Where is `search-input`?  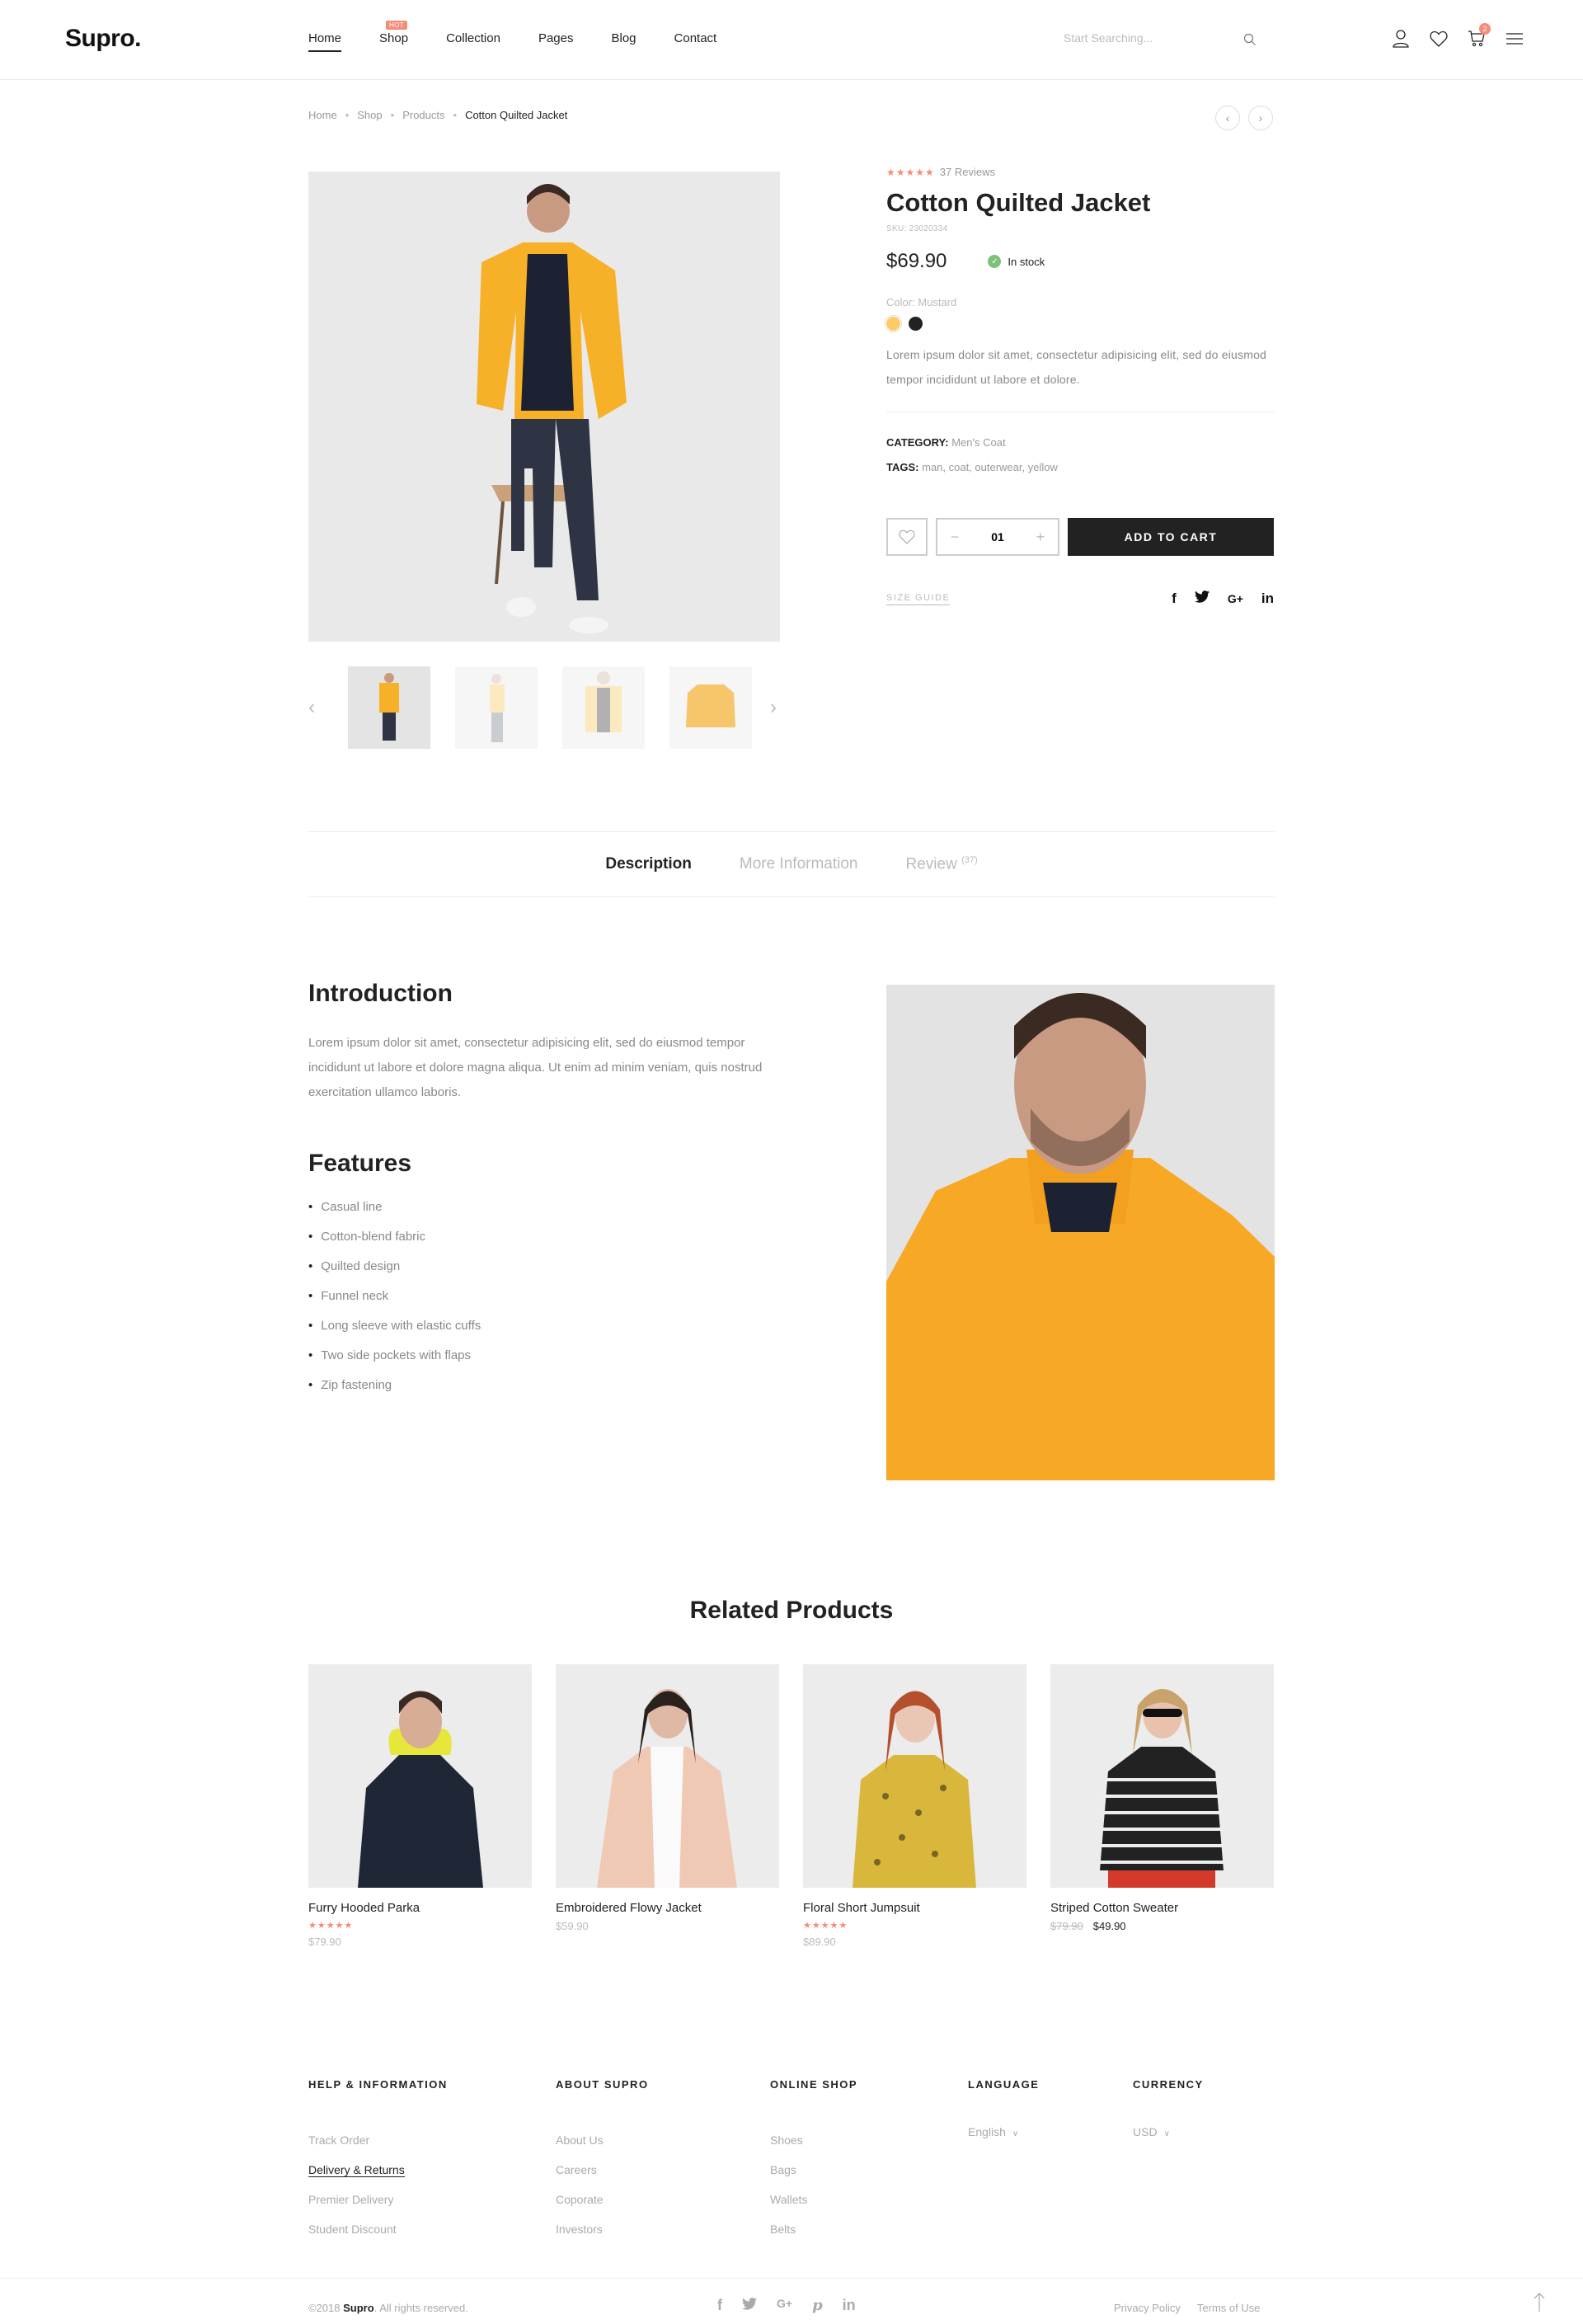 search-input is located at coordinates (1146, 38).